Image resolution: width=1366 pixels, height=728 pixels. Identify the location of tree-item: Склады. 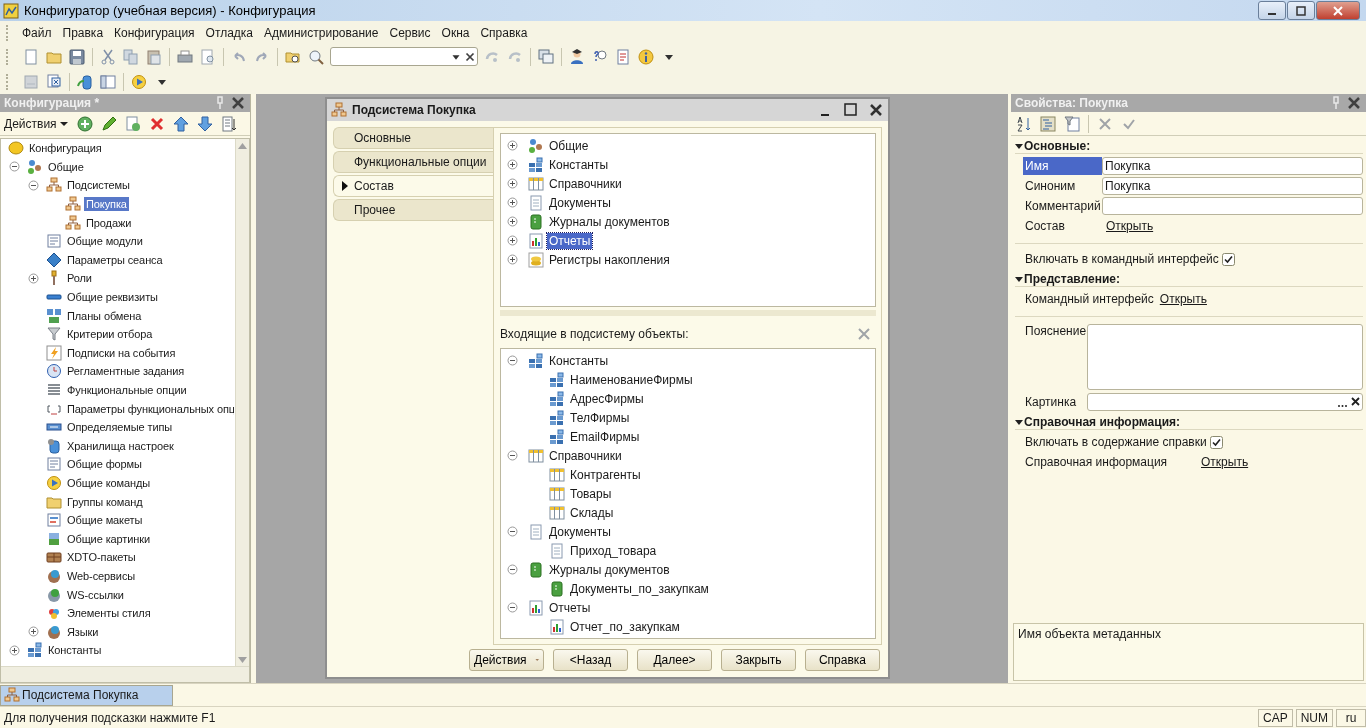
(592, 512).